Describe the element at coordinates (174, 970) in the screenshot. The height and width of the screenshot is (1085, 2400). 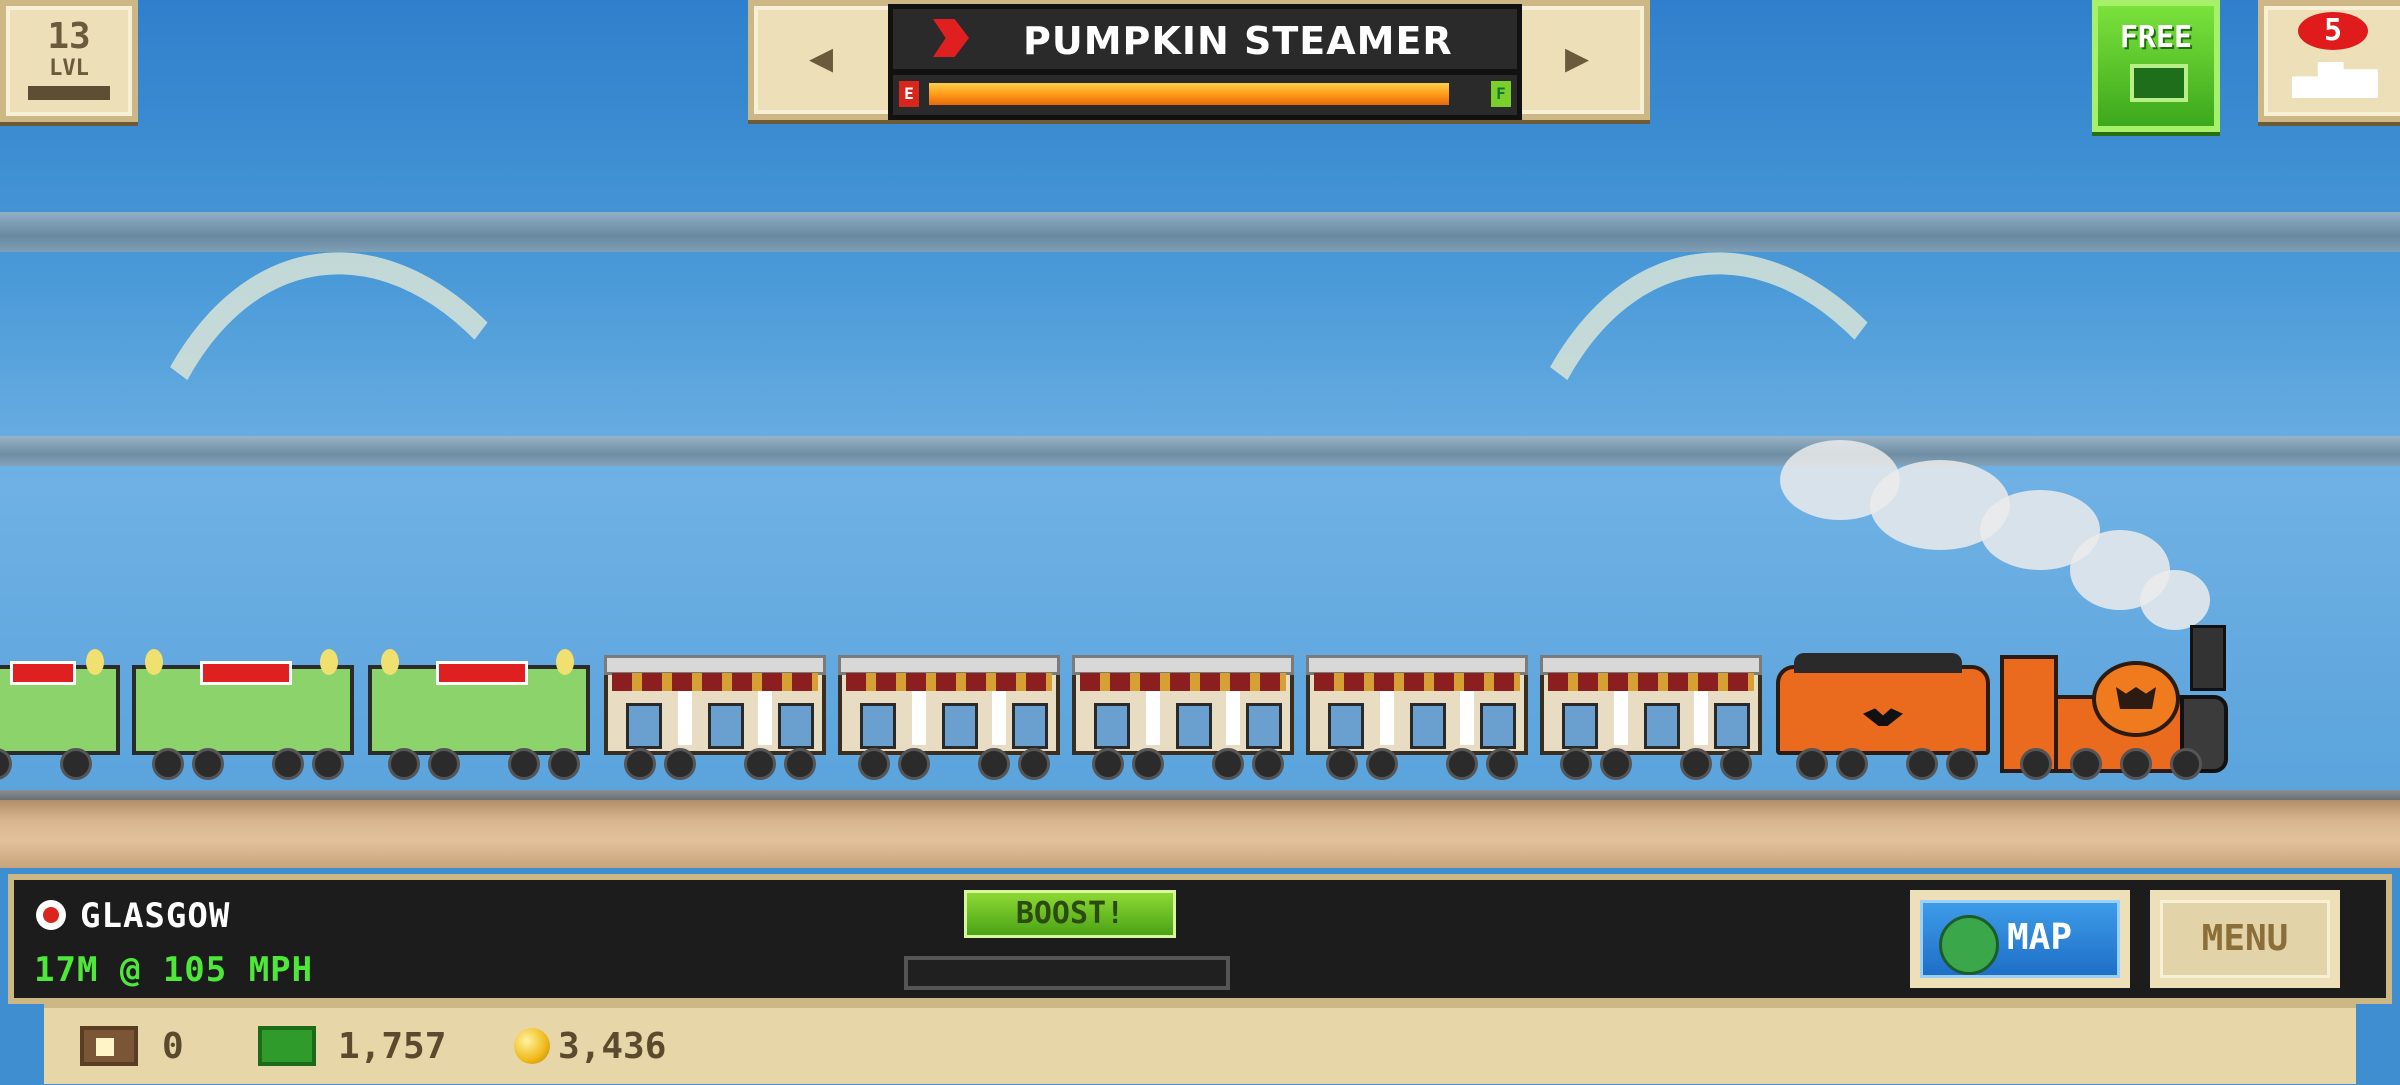
I see `distance-speed: 17M @ 105 MPH` at that location.